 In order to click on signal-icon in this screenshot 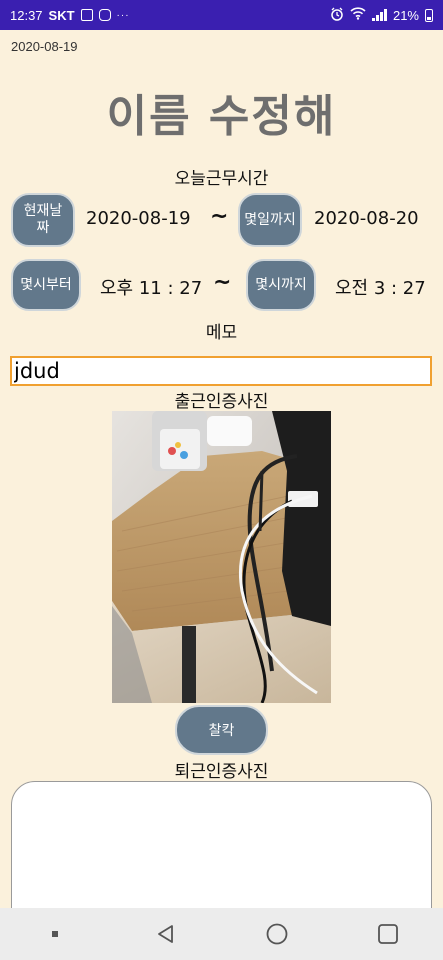, I will do `click(379, 15)`.